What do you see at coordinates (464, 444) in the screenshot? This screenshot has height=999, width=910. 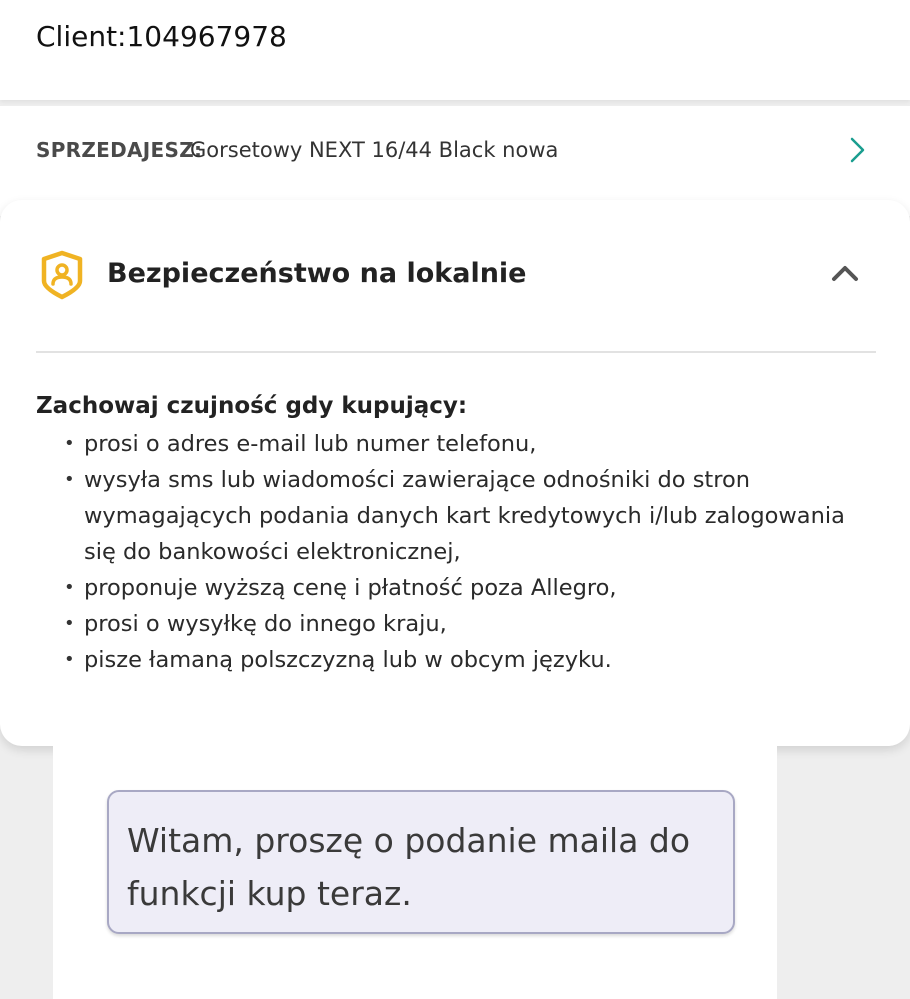 I see `warning-item: prosi o adres e-mail lub numer telefonu,` at bounding box center [464, 444].